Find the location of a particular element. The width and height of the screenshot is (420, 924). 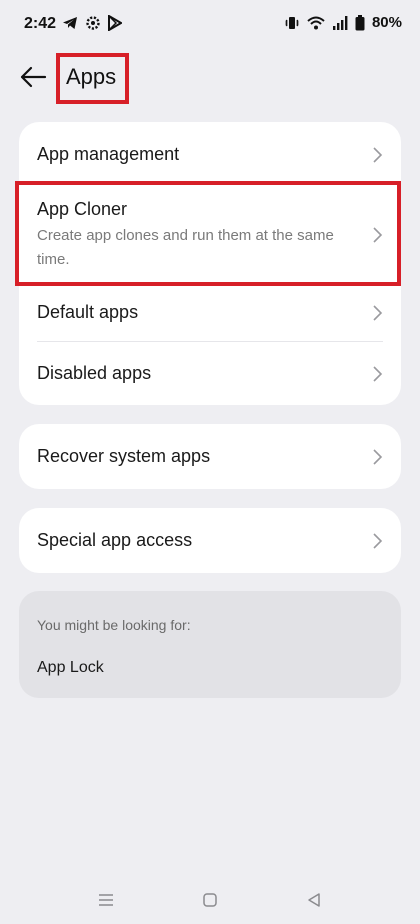

app-cloner-label: App Cloner is located at coordinates (82, 209).